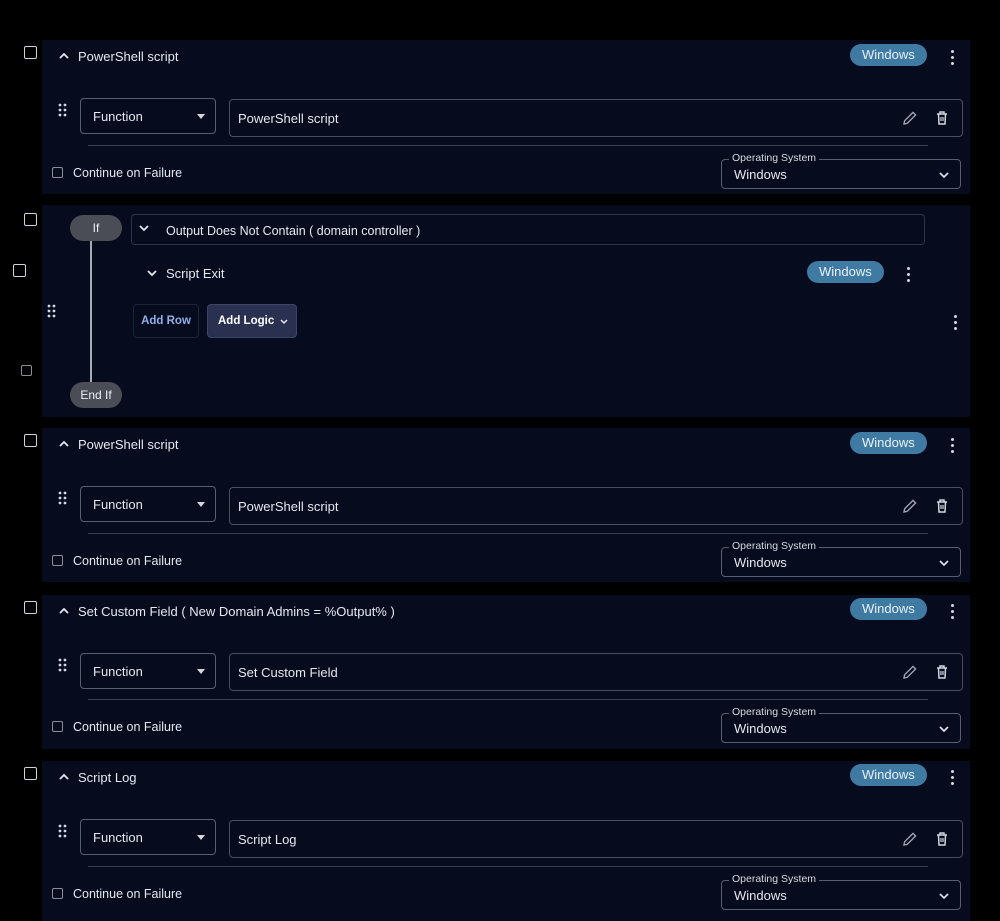 This screenshot has height=921, width=1000. I want to click on step-title: Script Log, so click(107, 777).